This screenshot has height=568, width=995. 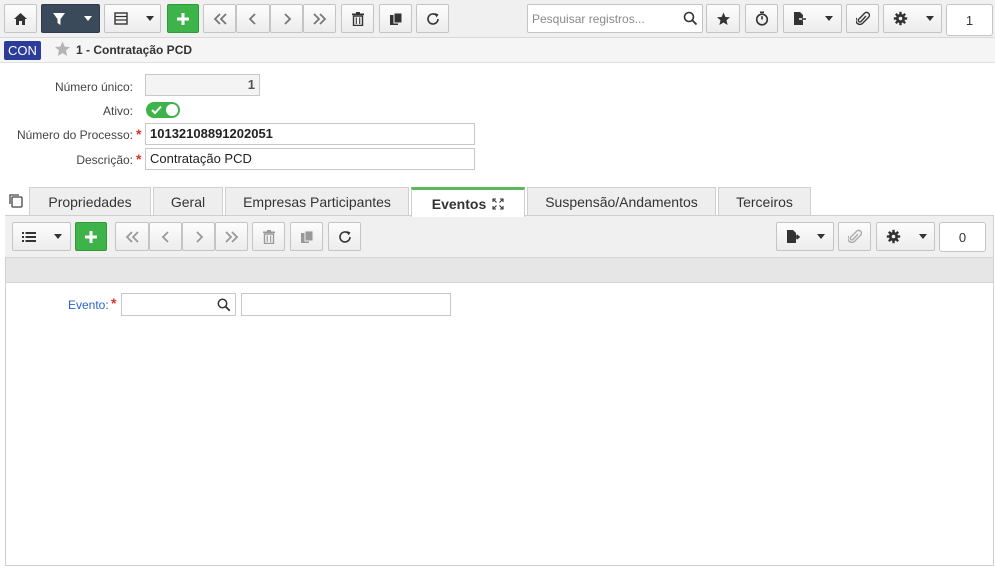 I want to click on first-record-button, so click(x=219, y=18).